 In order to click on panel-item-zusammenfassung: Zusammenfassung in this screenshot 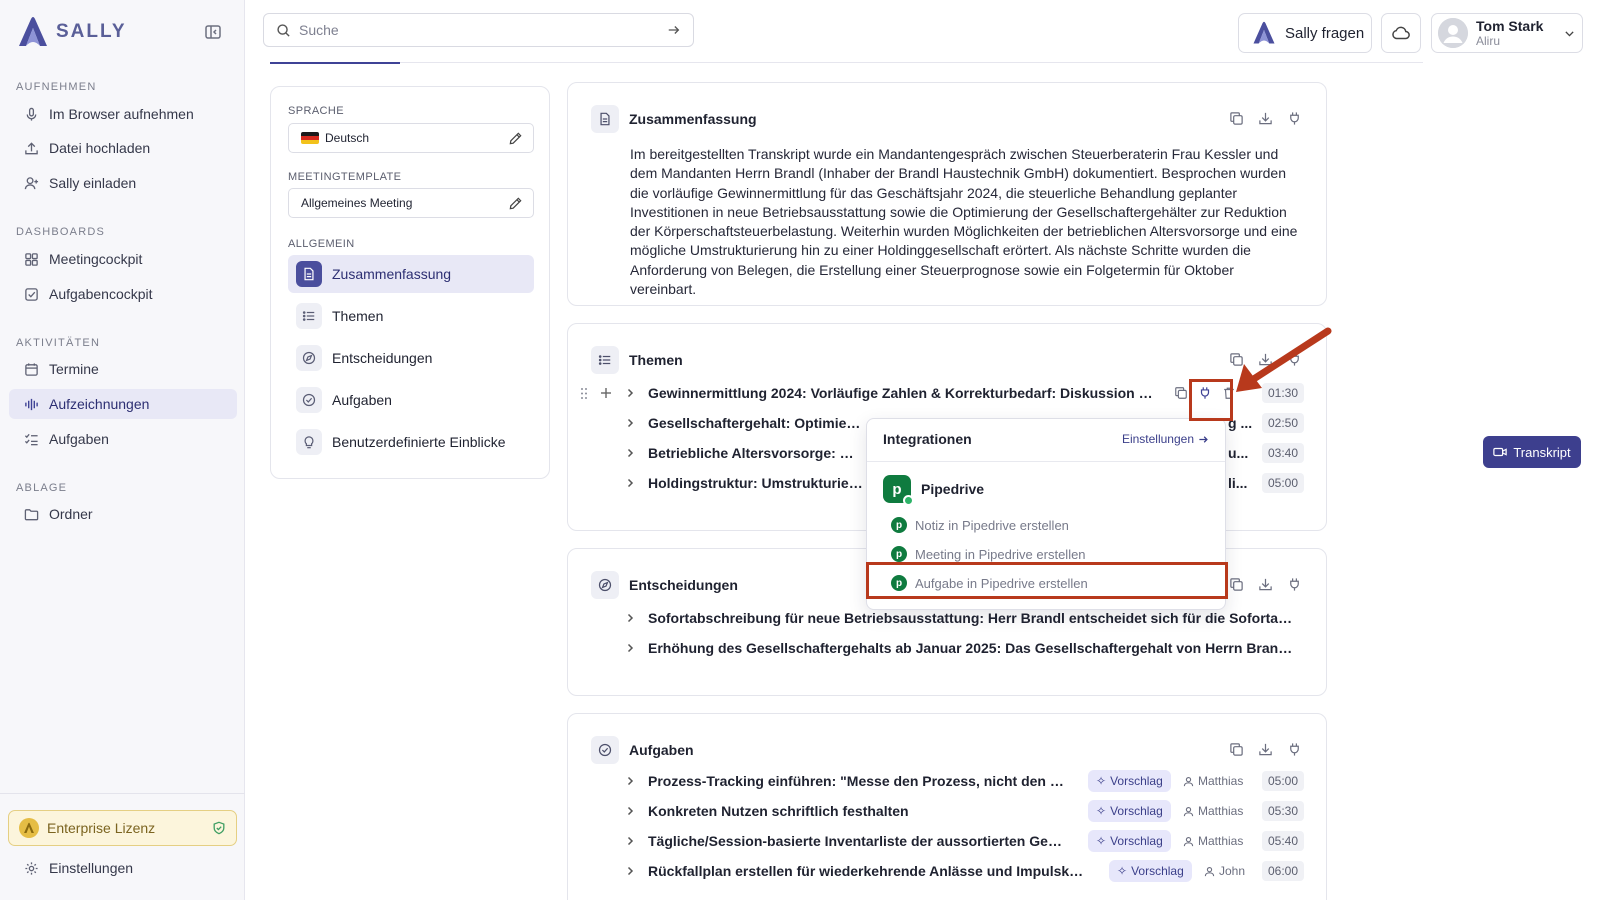, I will do `click(411, 274)`.